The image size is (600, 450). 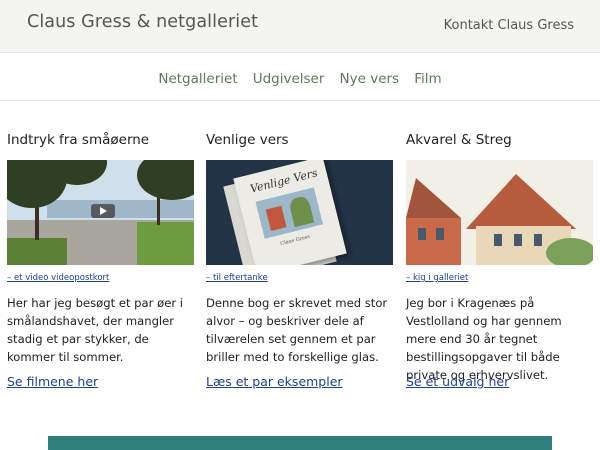 What do you see at coordinates (274, 381) in the screenshot?
I see `read-examples-link: Læs et par eksempler` at bounding box center [274, 381].